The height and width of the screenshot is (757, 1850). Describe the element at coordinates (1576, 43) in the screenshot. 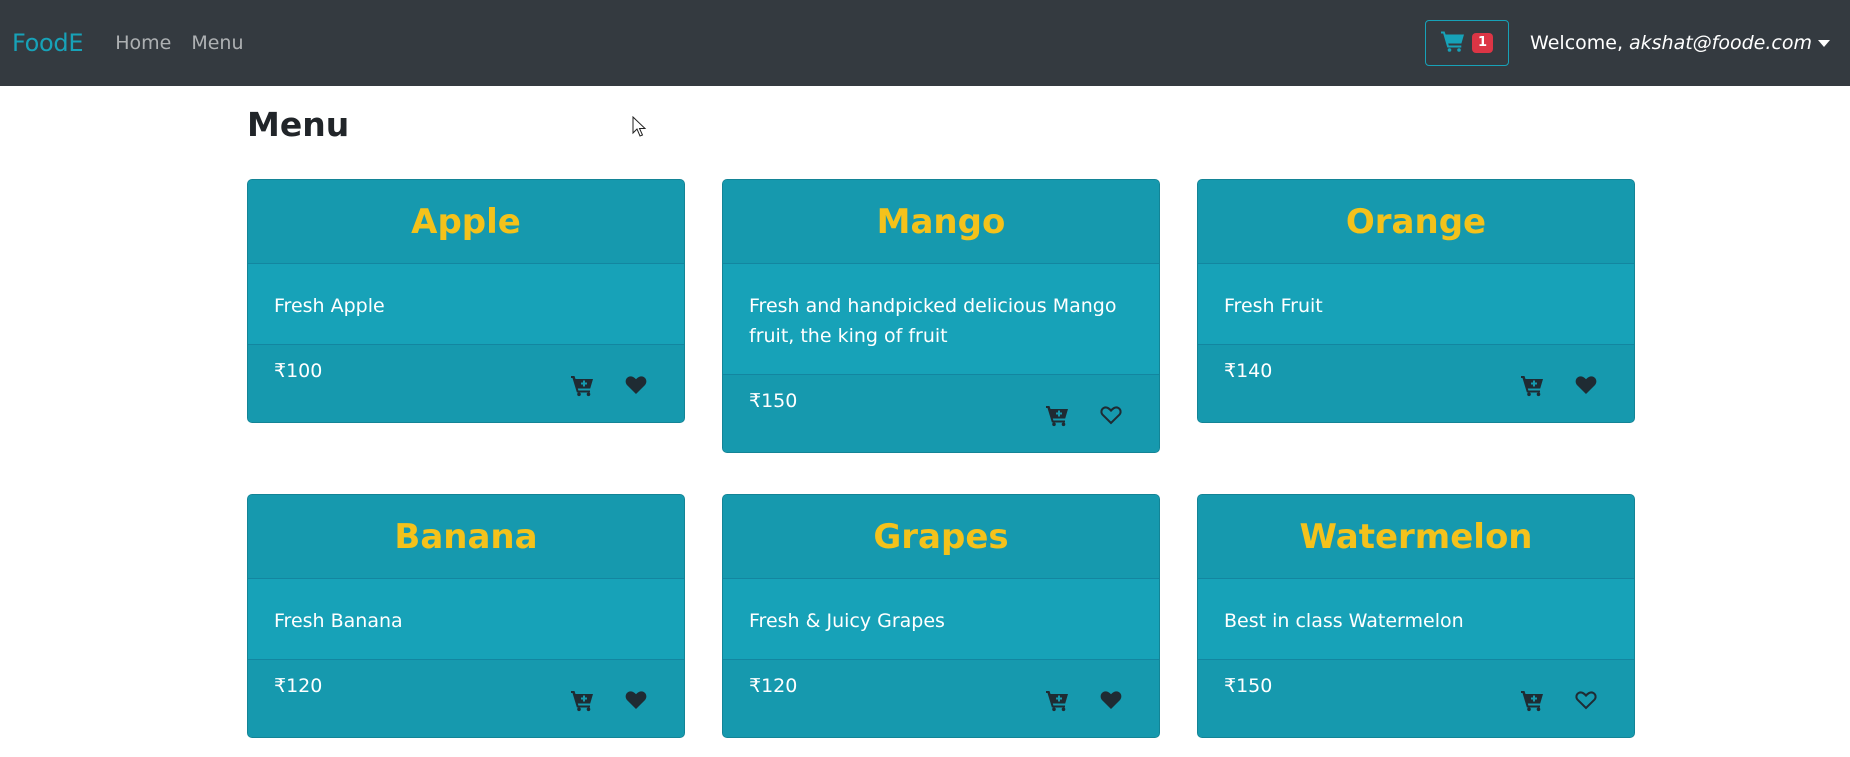

I see `welcome-label: Welcome,` at that location.